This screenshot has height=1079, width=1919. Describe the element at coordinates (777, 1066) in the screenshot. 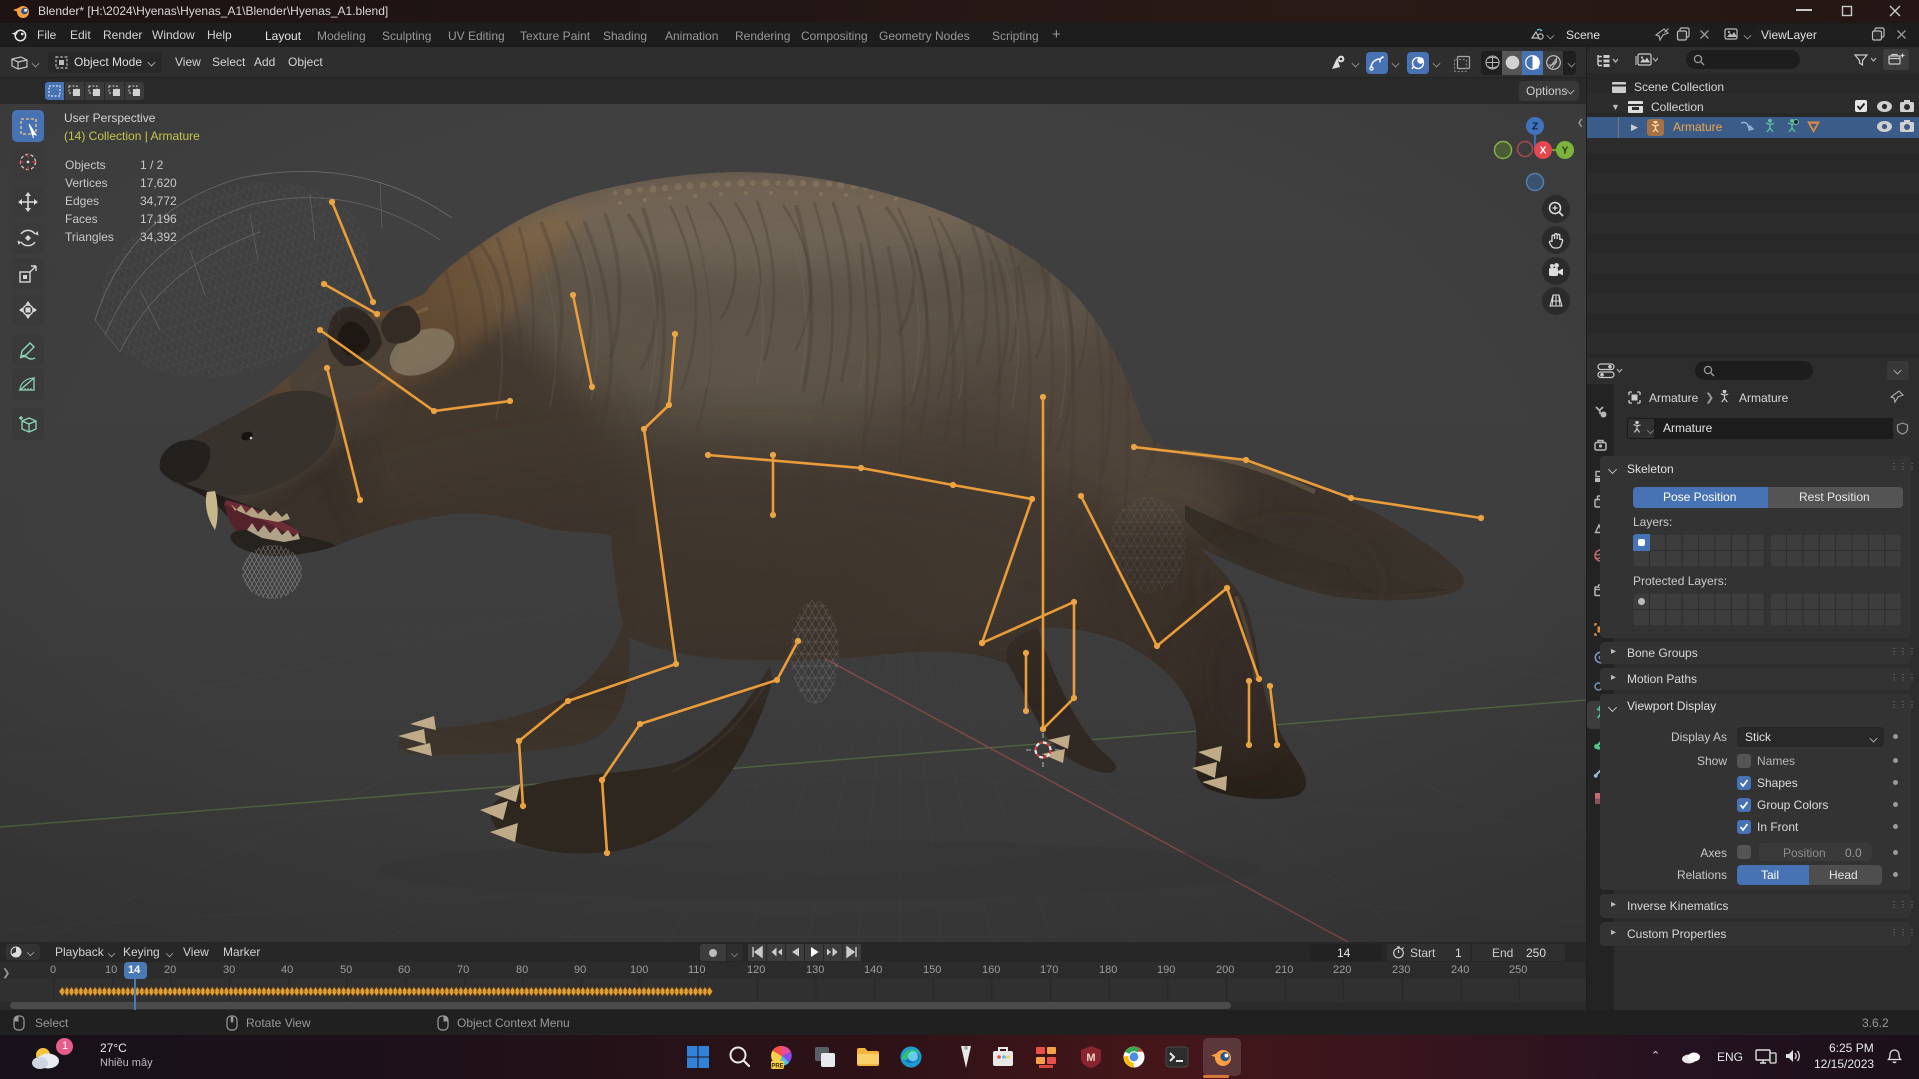

I see `svg-text: PRE` at that location.